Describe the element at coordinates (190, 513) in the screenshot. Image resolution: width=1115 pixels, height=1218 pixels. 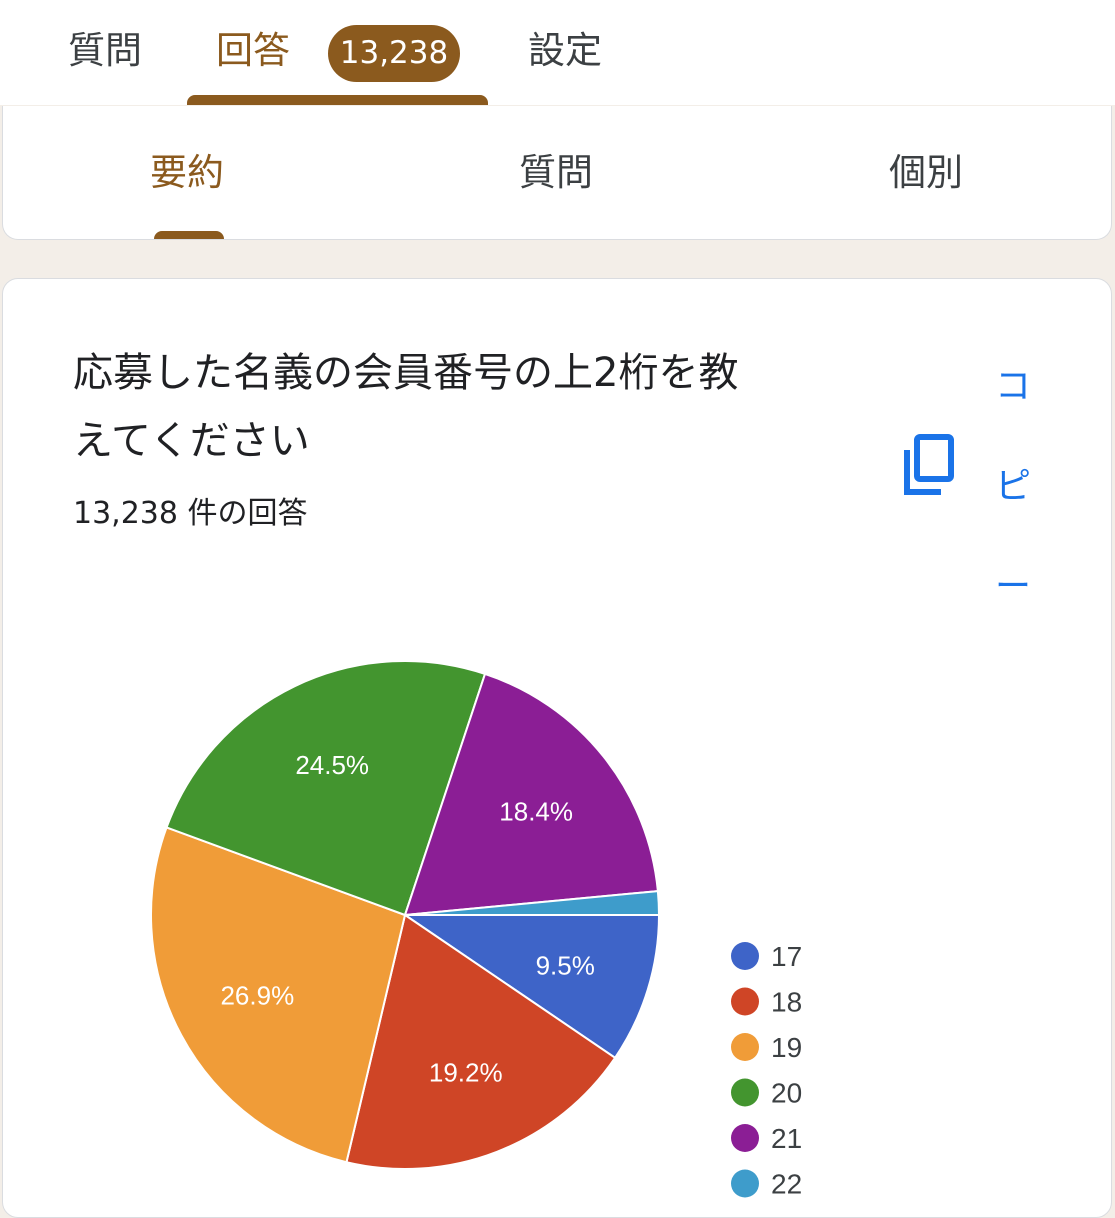
I see `response-count: 13,238 件の回答` at that location.